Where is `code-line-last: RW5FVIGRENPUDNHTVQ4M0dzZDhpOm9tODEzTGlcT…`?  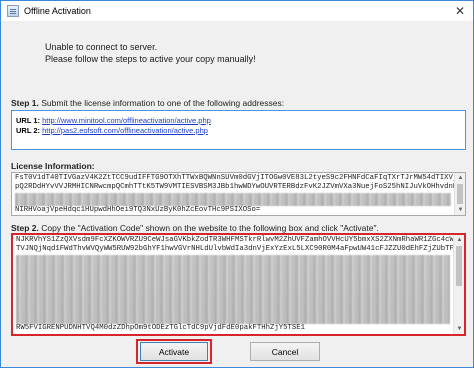
code-line-last: RW5FVIGRENPUDNHTVQ4M0dzZDhpOm9tODEzTGlcT… is located at coordinates (161, 328).